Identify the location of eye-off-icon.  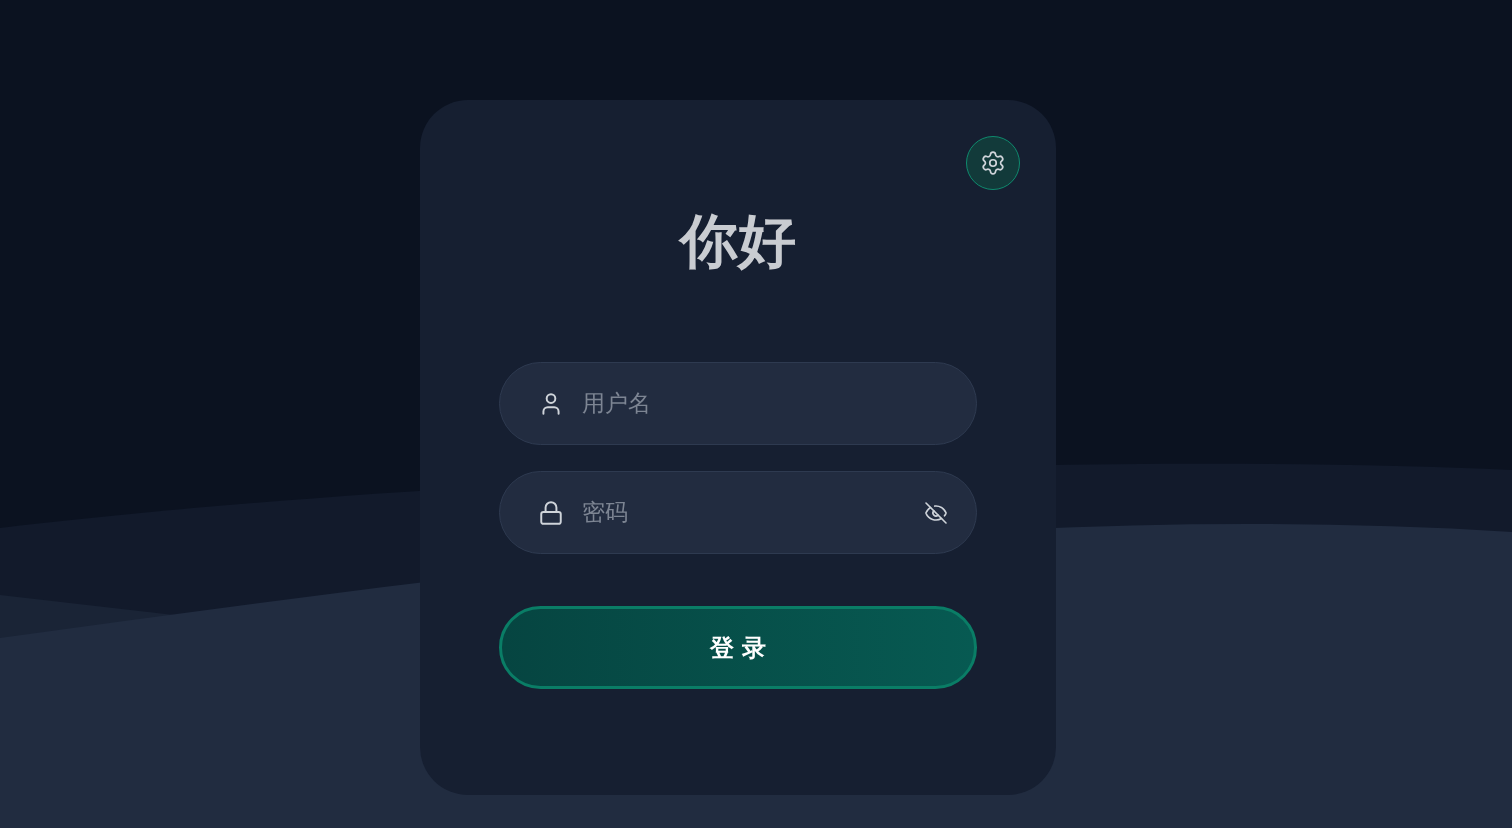
(936, 512).